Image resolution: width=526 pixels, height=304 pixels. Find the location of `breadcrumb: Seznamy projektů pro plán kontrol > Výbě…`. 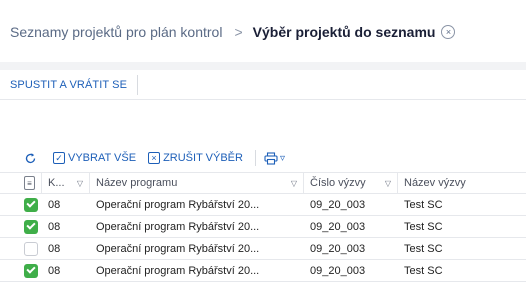

breadcrumb: Seznamy projektů pro plán kontrol > Výbě… is located at coordinates (233, 32).